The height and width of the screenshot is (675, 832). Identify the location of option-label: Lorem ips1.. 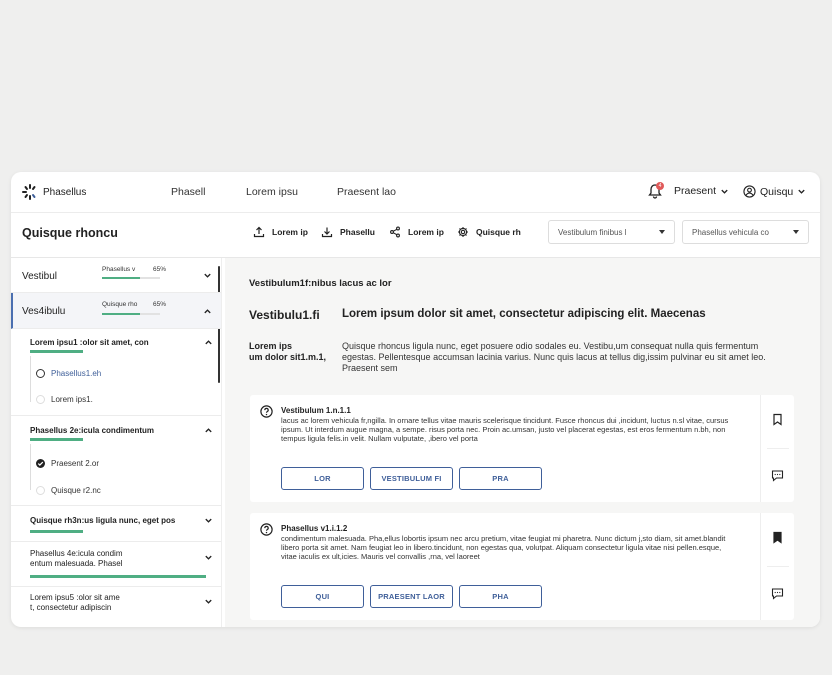
(72, 399).